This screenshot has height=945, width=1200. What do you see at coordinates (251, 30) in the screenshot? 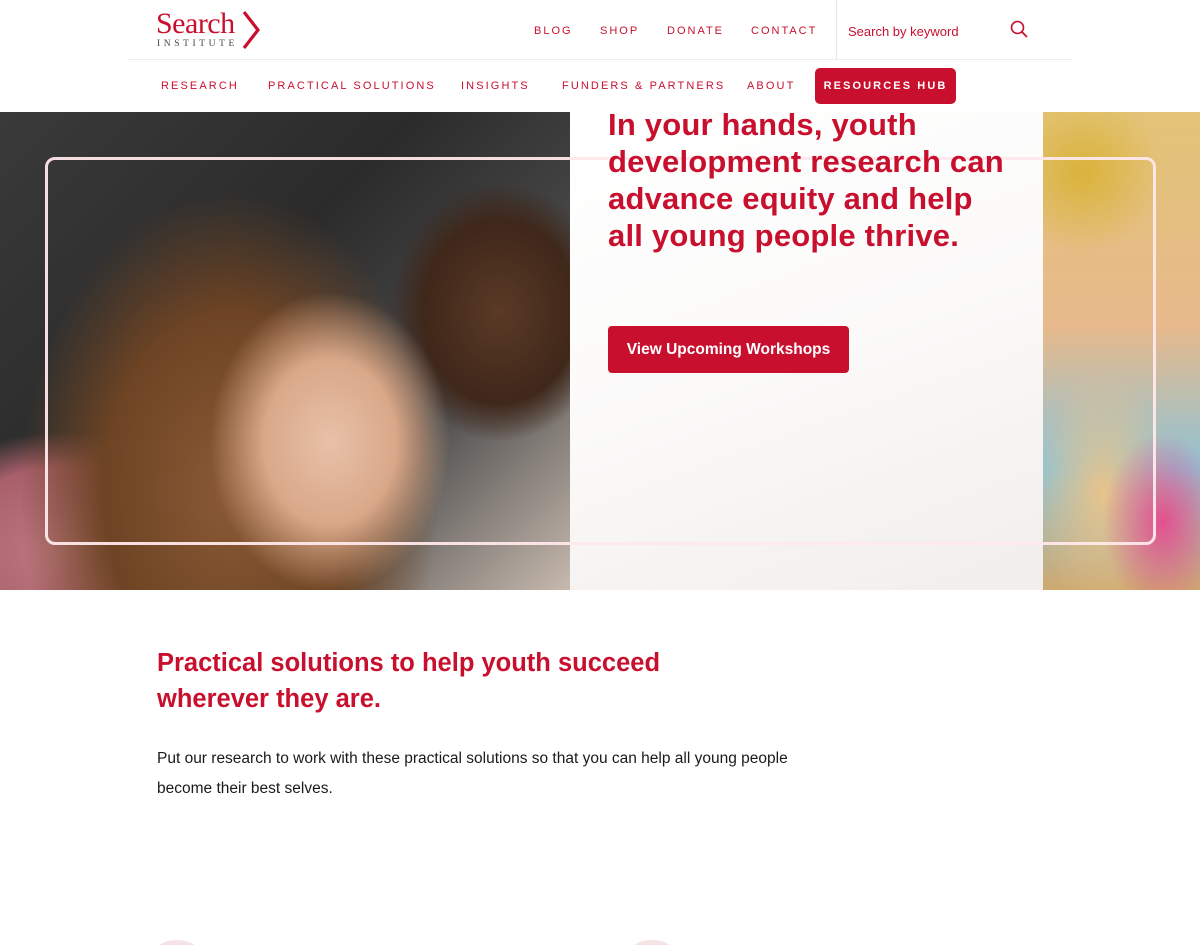
I see `chevron-right-icon` at bounding box center [251, 30].